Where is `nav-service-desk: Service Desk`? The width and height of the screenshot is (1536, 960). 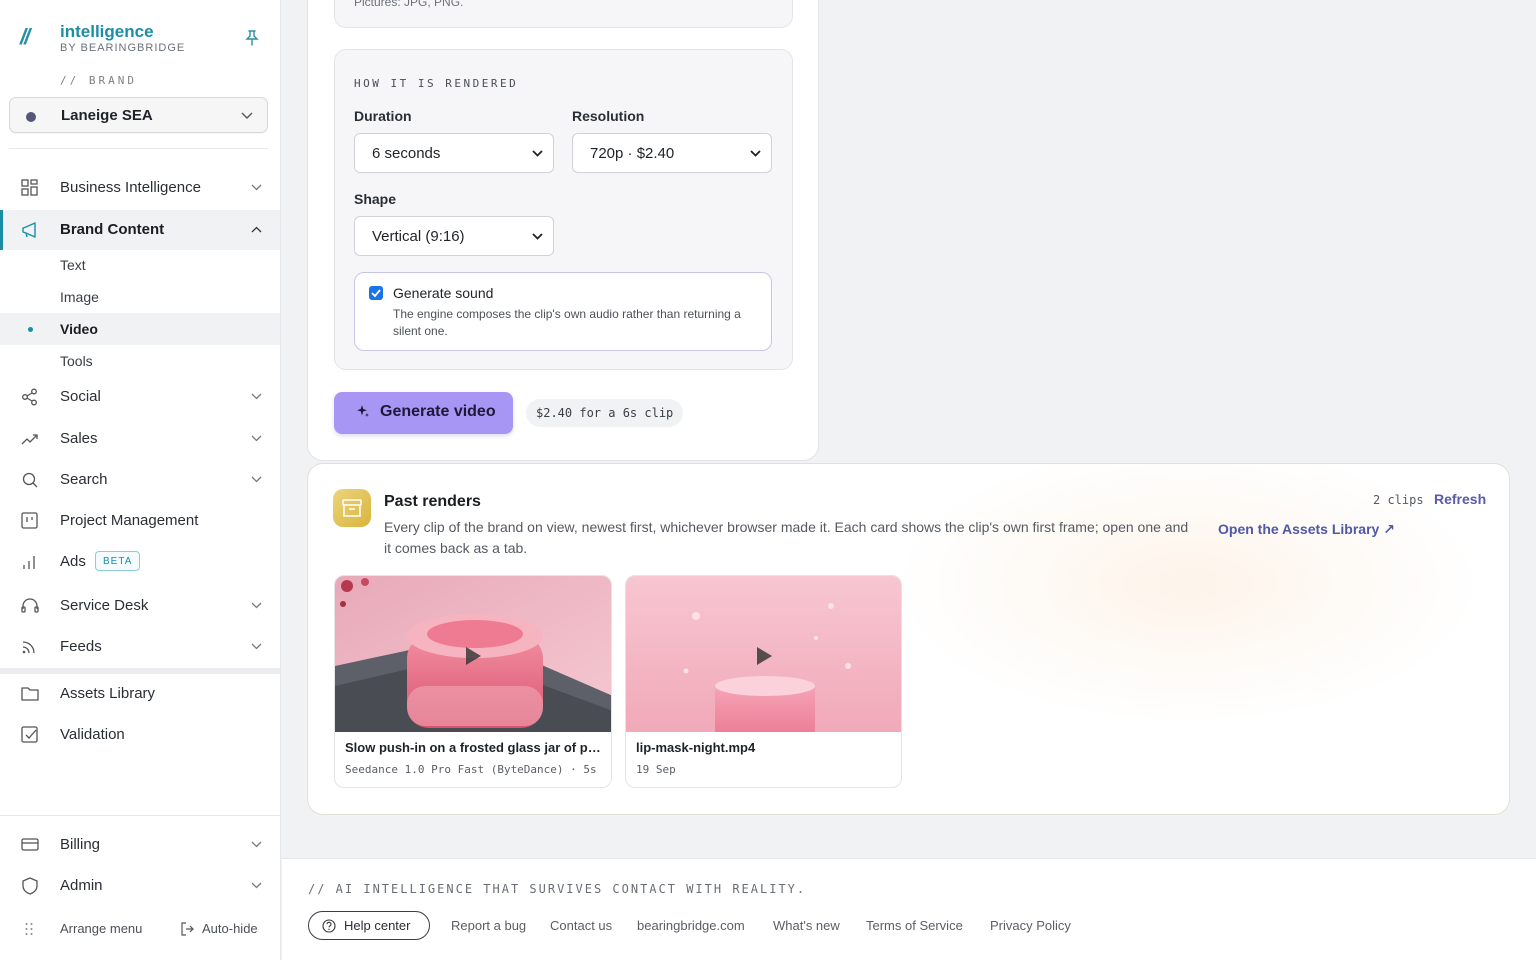 nav-service-desk: Service Desk is located at coordinates (140, 606).